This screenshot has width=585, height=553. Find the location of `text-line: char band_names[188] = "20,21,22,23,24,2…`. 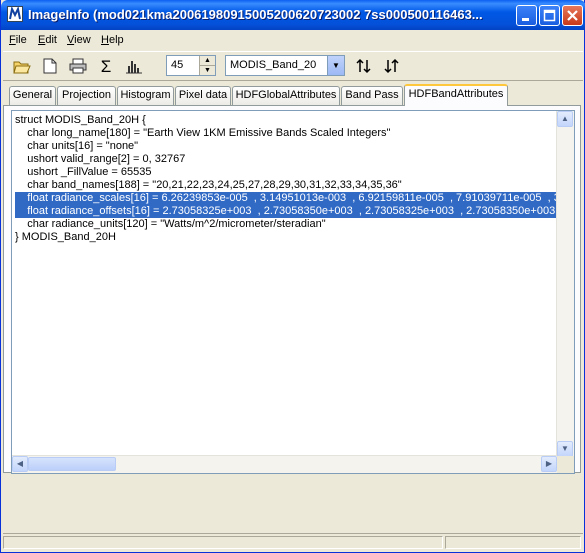

text-line: char band_names[188] = "20,21,22,23,24,2… is located at coordinates (286, 185).